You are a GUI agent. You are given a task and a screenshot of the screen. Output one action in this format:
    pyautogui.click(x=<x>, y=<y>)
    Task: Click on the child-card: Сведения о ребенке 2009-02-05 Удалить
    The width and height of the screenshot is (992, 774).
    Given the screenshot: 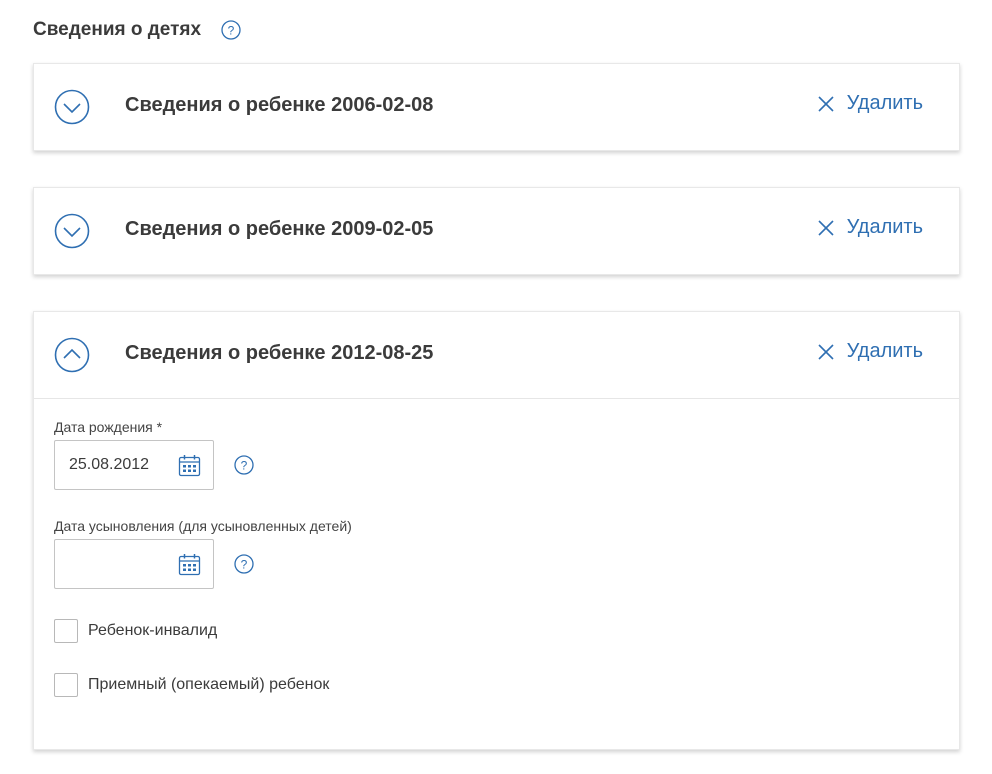 What is the action you would take?
    pyautogui.click(x=496, y=231)
    